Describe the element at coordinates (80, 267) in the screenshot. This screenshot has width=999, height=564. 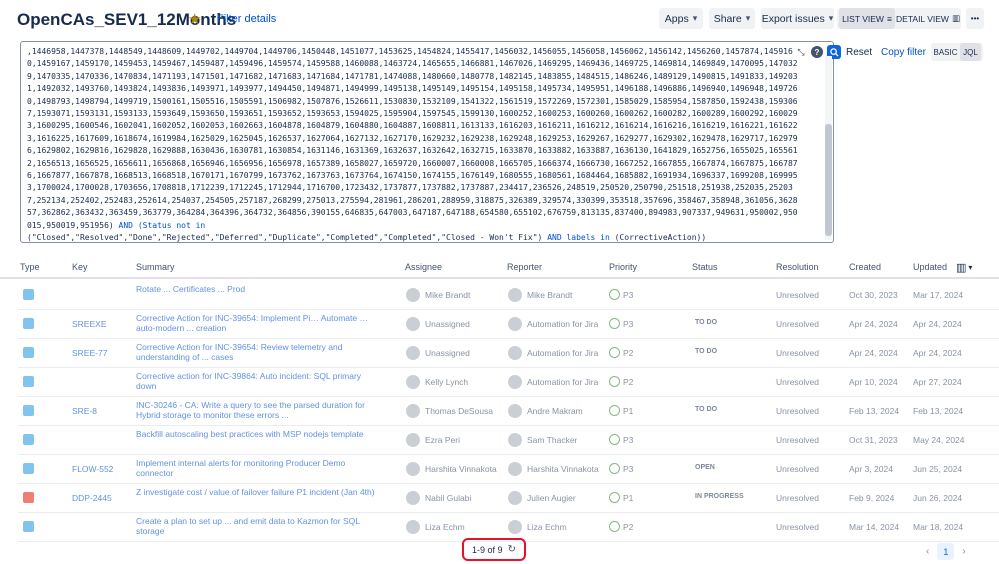
I see `col-key: Key` at that location.